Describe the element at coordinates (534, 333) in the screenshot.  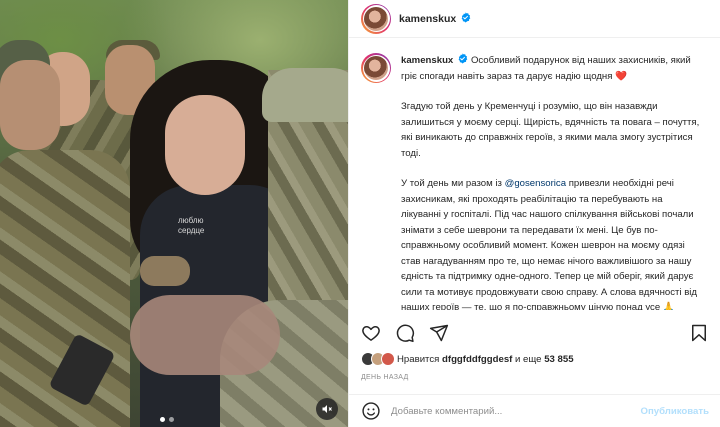
I see `action-bar` at that location.